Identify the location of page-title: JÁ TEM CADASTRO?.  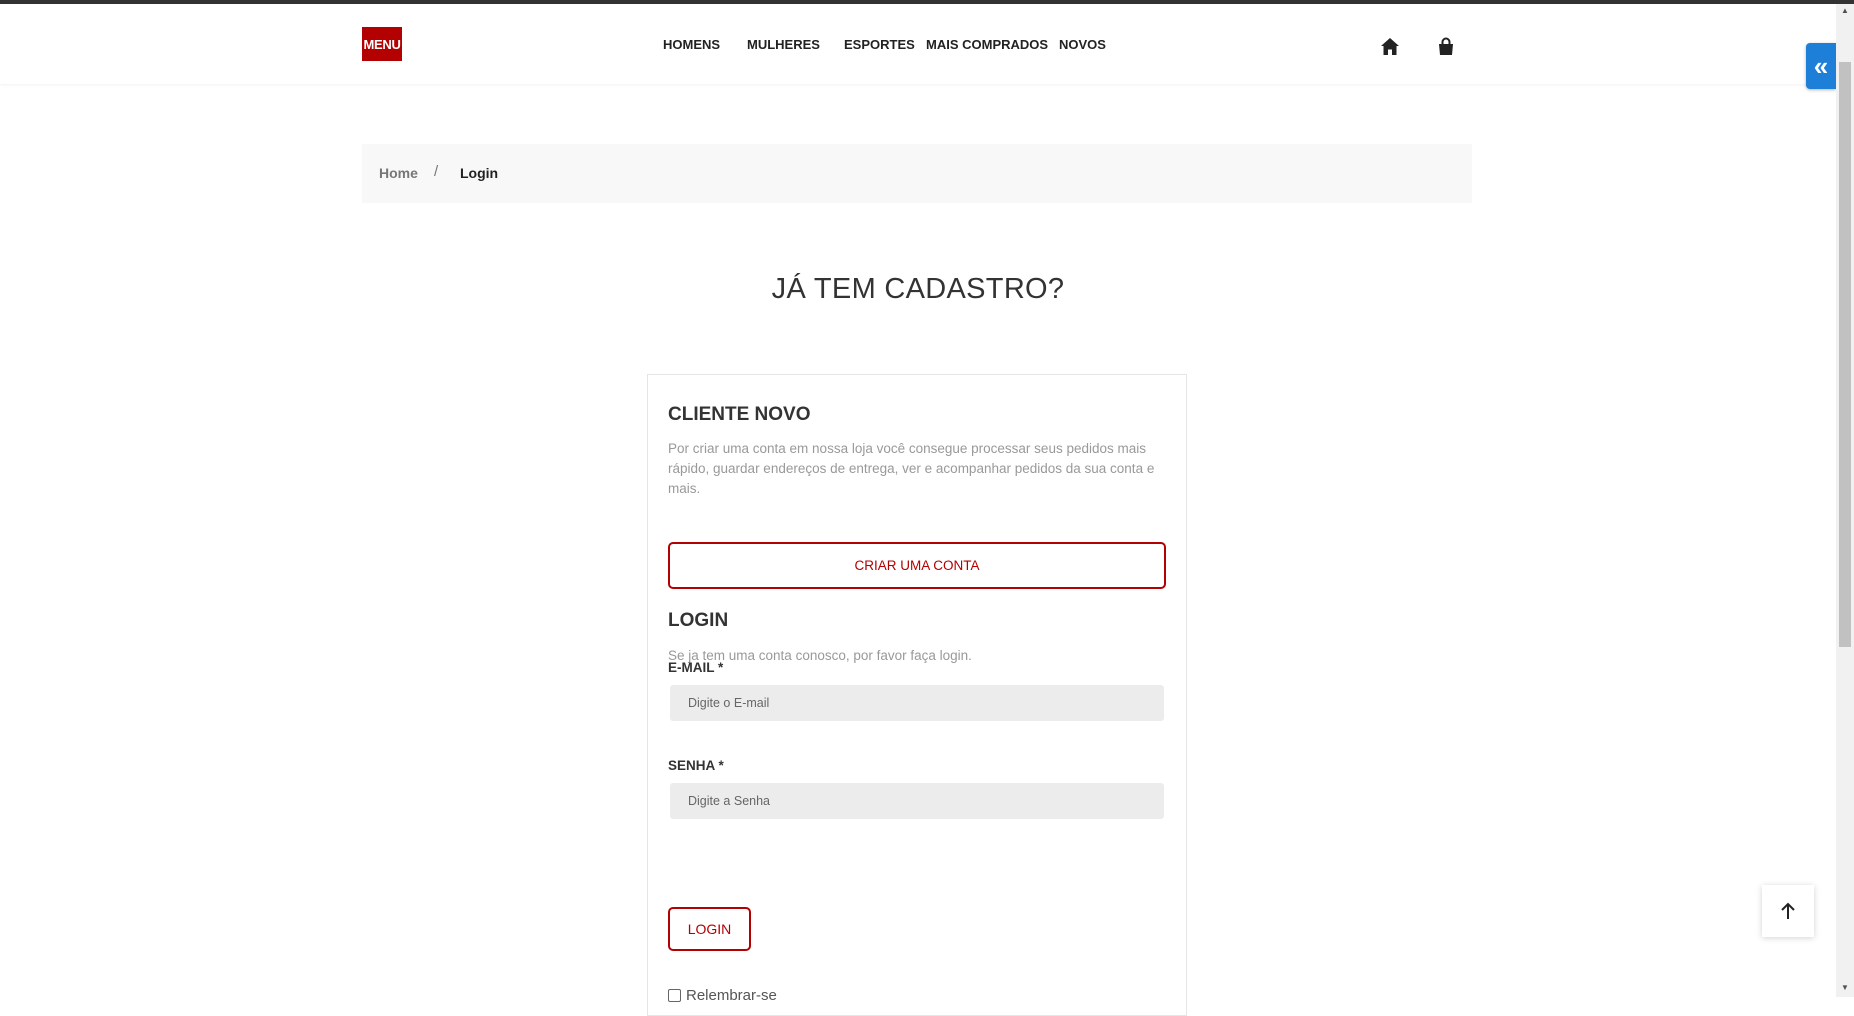
(918, 289).